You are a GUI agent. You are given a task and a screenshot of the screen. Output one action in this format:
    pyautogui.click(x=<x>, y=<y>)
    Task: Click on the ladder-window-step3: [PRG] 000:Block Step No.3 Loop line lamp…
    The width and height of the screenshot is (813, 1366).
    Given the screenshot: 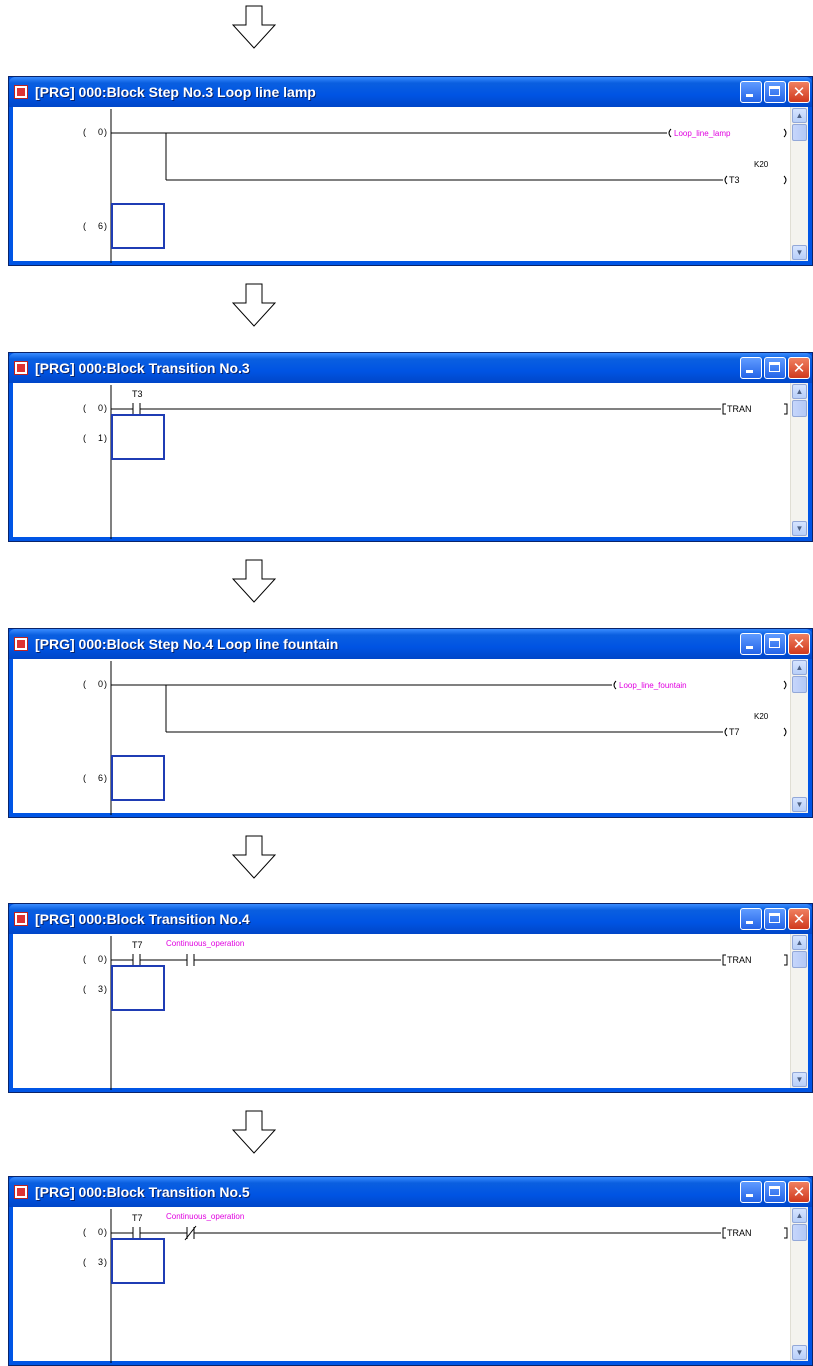 What is the action you would take?
    pyautogui.click(x=410, y=171)
    